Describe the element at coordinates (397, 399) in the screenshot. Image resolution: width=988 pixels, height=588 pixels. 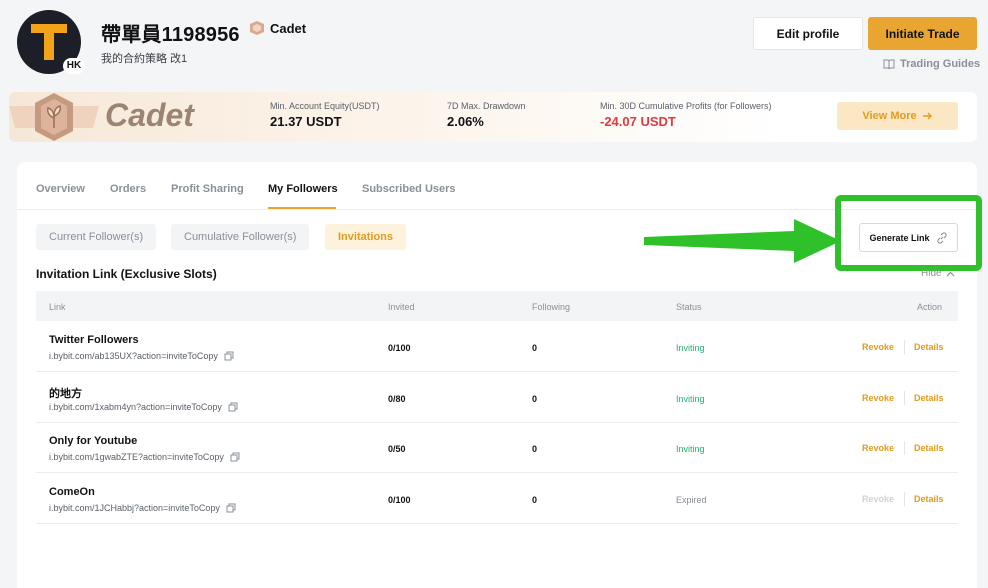
I see `invited-count: 0/80` at that location.